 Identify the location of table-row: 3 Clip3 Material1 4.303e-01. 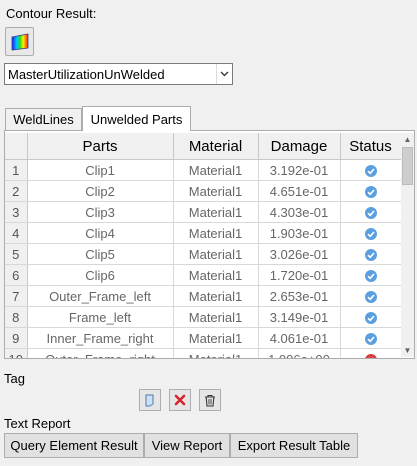
(203, 212).